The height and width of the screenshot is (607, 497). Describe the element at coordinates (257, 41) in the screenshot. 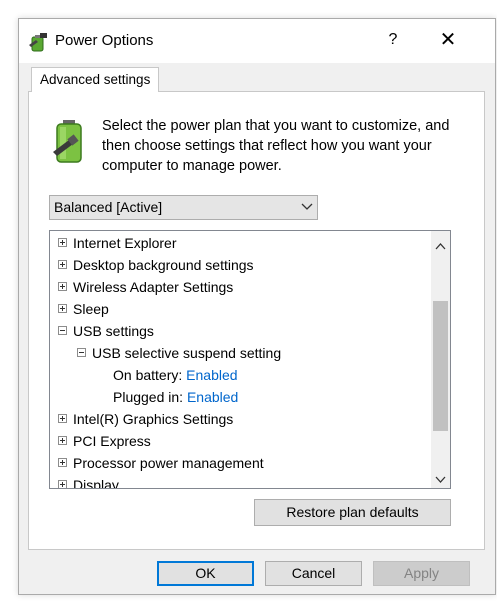

I see `title-bar: Power Options ? ✕` at that location.